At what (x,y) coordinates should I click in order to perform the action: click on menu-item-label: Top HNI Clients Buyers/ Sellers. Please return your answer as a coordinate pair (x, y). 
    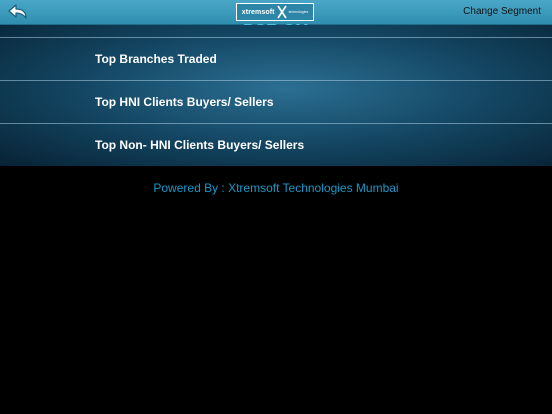
    Looking at the image, I should click on (184, 102).